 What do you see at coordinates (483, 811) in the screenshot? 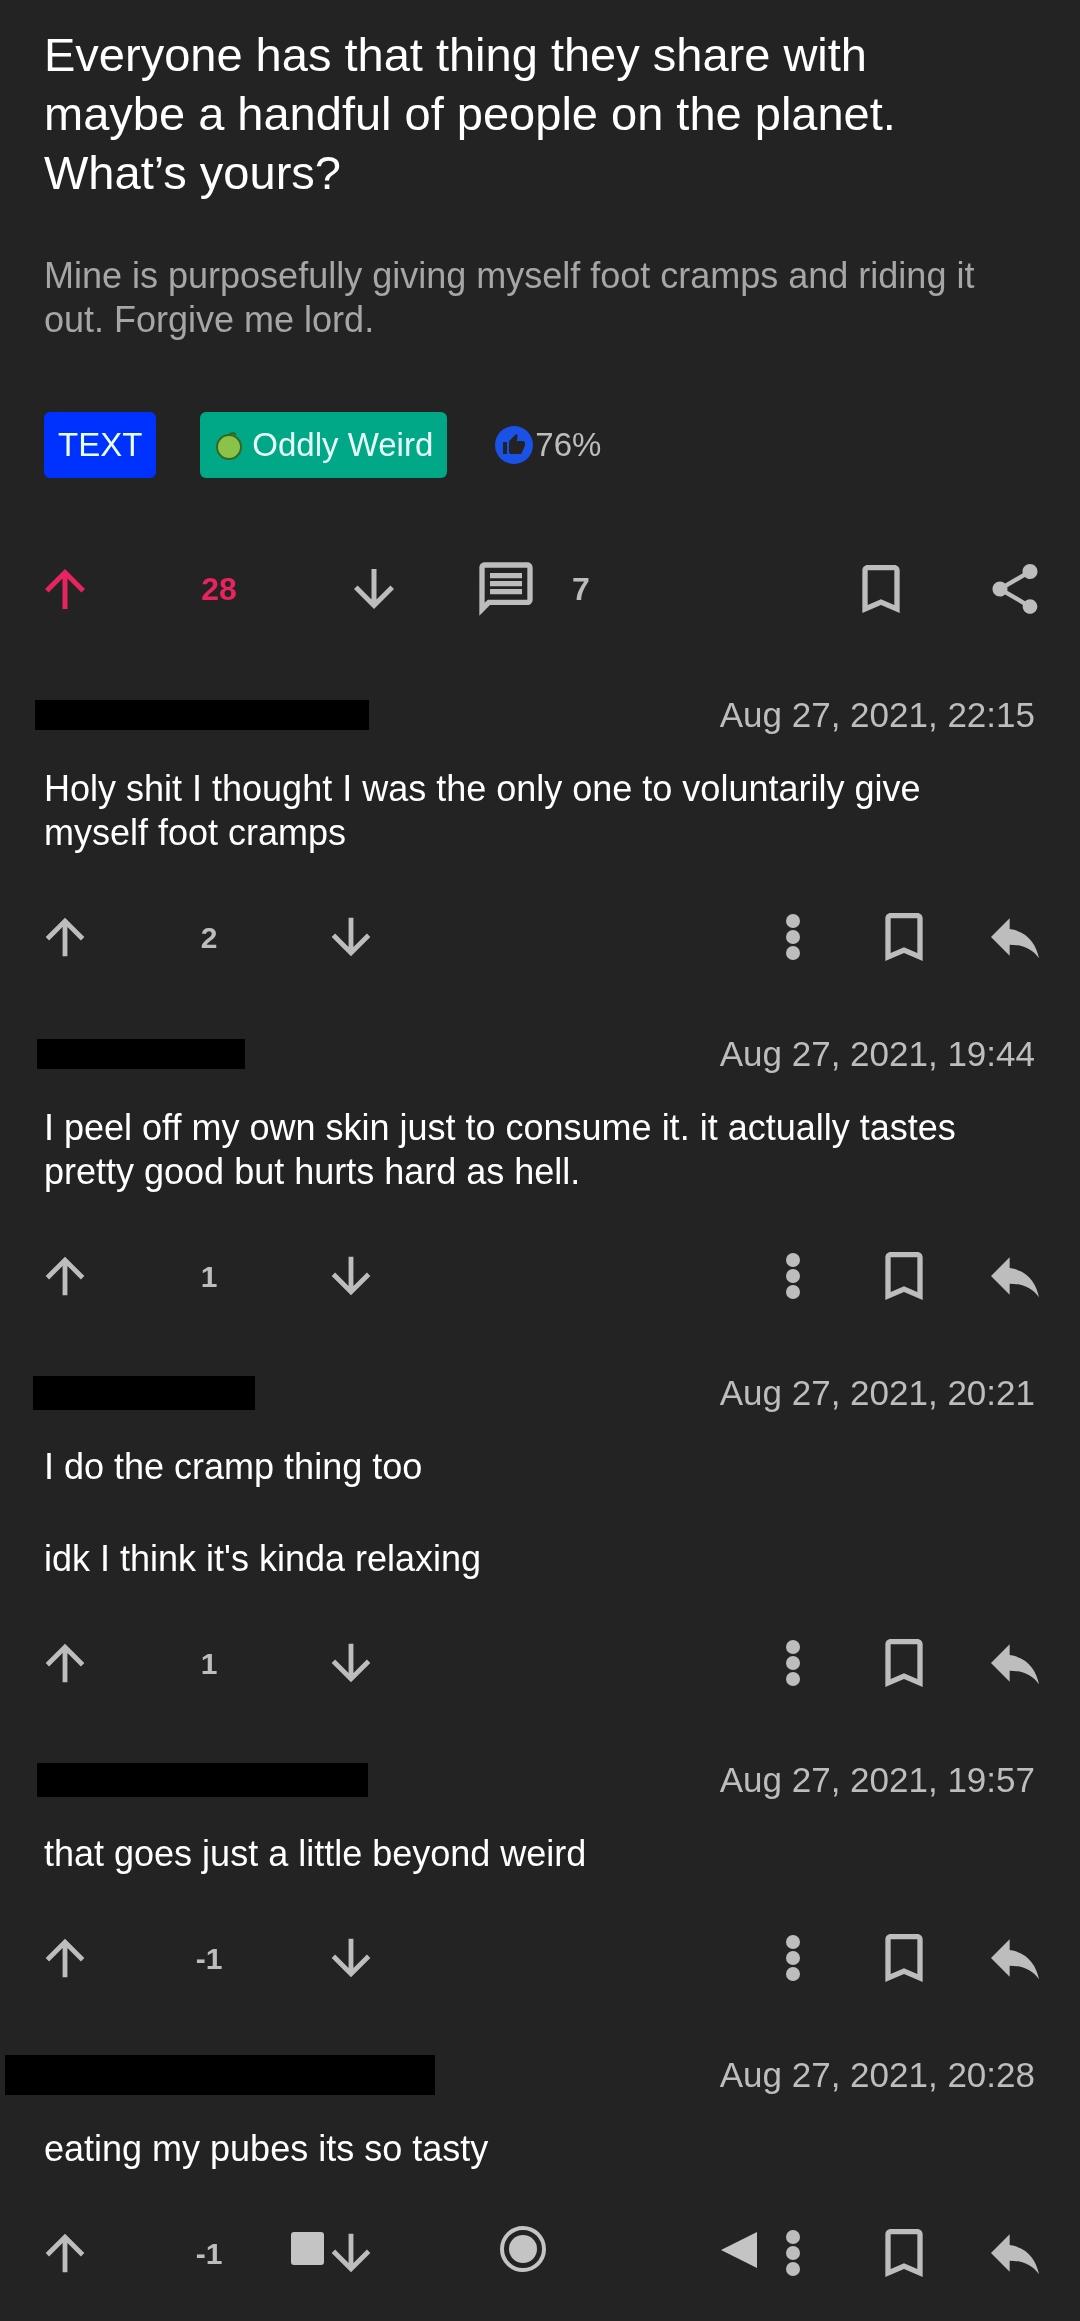
I see `comment-text: Holy shit I thought I was the only one to voluntarily give myself foot cramps` at bounding box center [483, 811].